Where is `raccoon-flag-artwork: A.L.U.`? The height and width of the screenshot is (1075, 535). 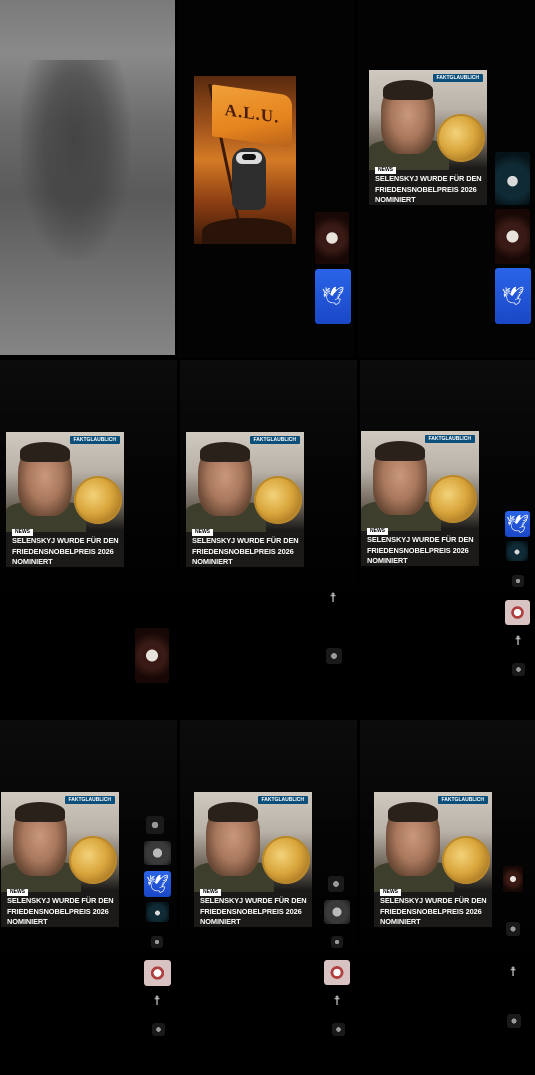
raccoon-flag-artwork: A.L.U. is located at coordinates (245, 160).